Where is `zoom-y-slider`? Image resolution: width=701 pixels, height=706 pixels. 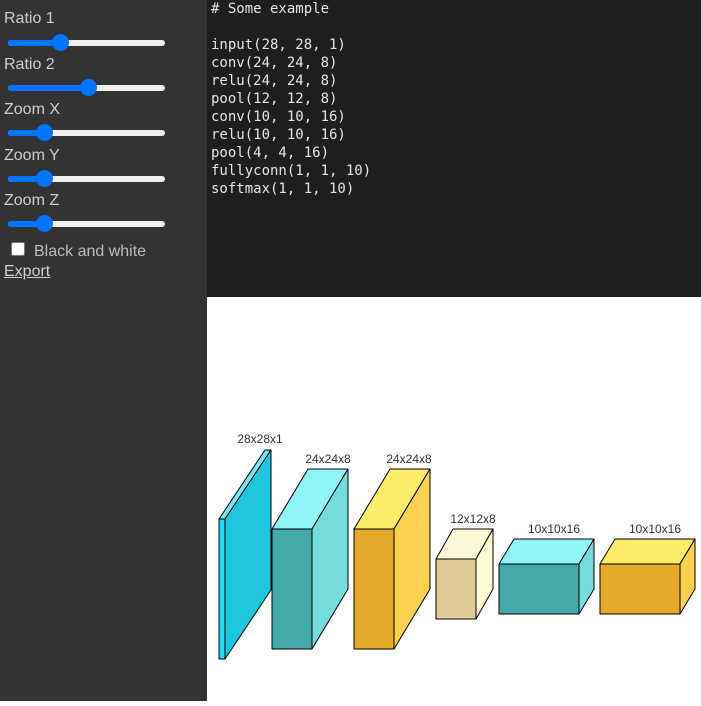 zoom-y-slider is located at coordinates (86, 178).